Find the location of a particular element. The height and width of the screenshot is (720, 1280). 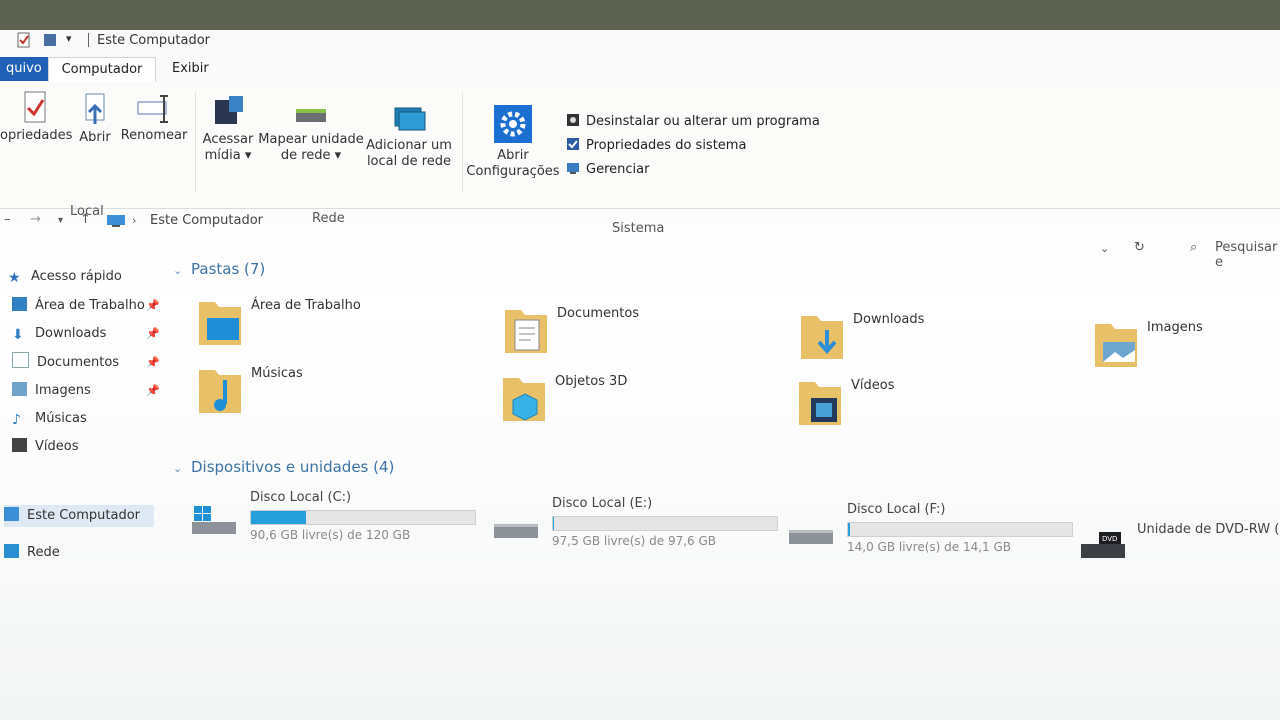

sidebar-item-desktop: Área de Trabalho is located at coordinates (78, 306).